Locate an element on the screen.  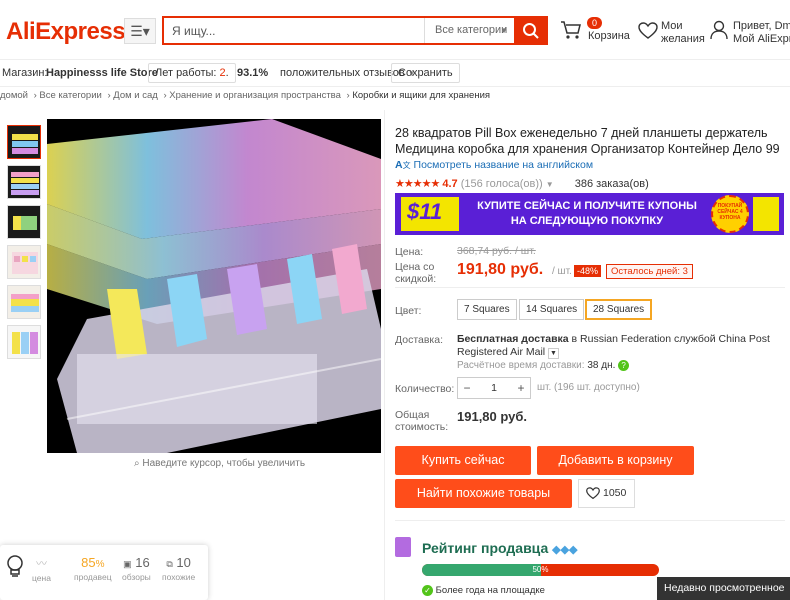
store-label: Магазин: is located at coordinates (25, 73).